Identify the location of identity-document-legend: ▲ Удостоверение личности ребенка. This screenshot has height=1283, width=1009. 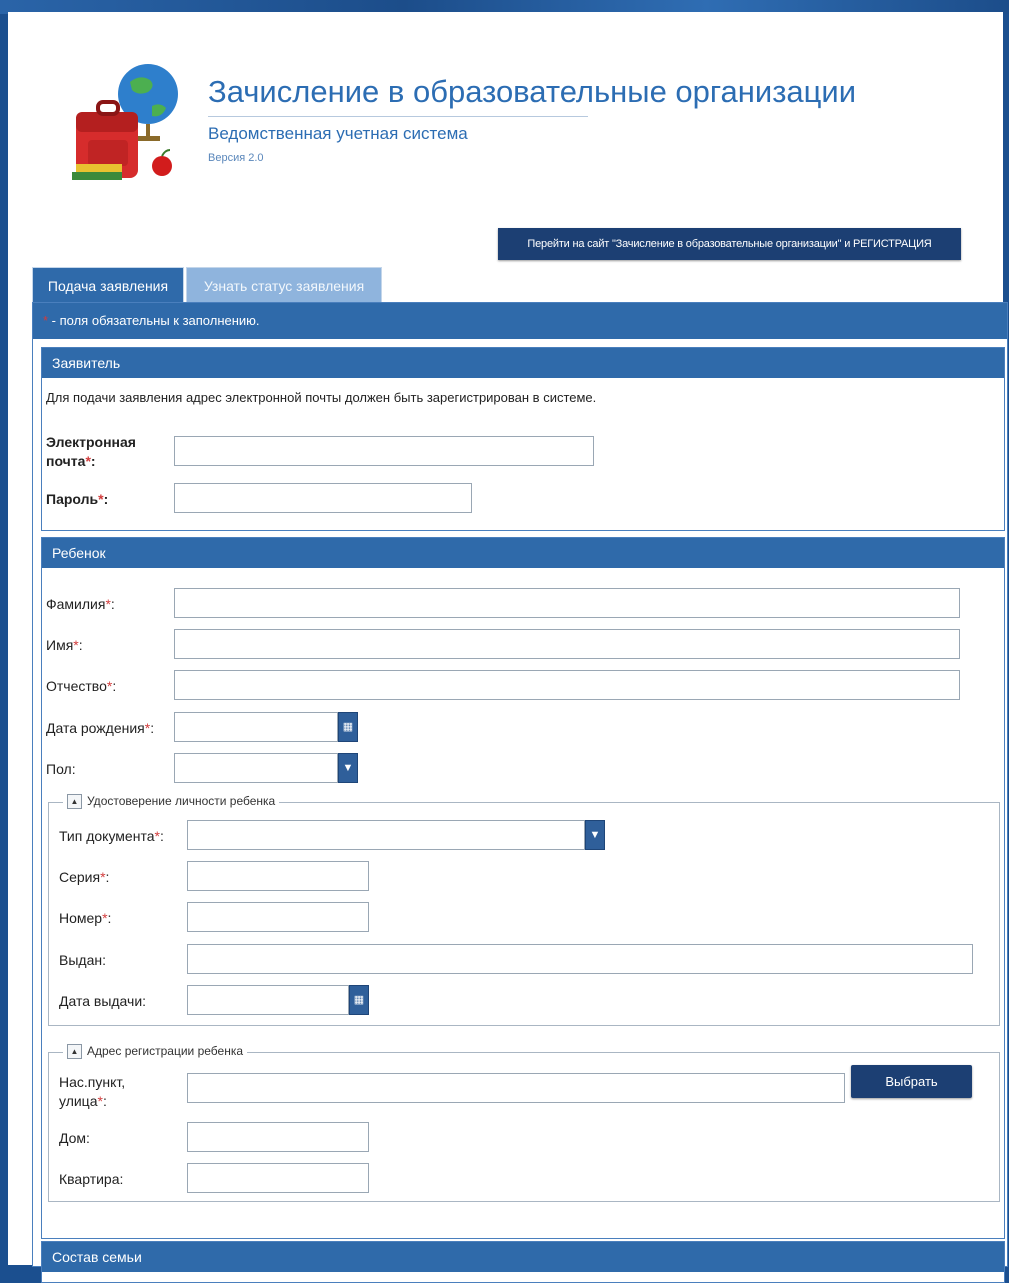
(171, 802).